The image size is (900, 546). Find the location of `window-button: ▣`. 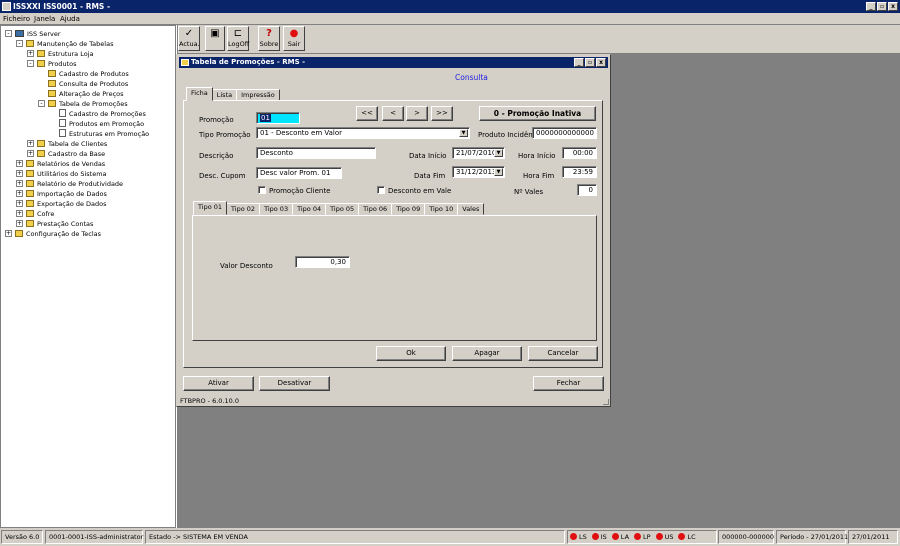

window-button: ▣ is located at coordinates (215, 38).